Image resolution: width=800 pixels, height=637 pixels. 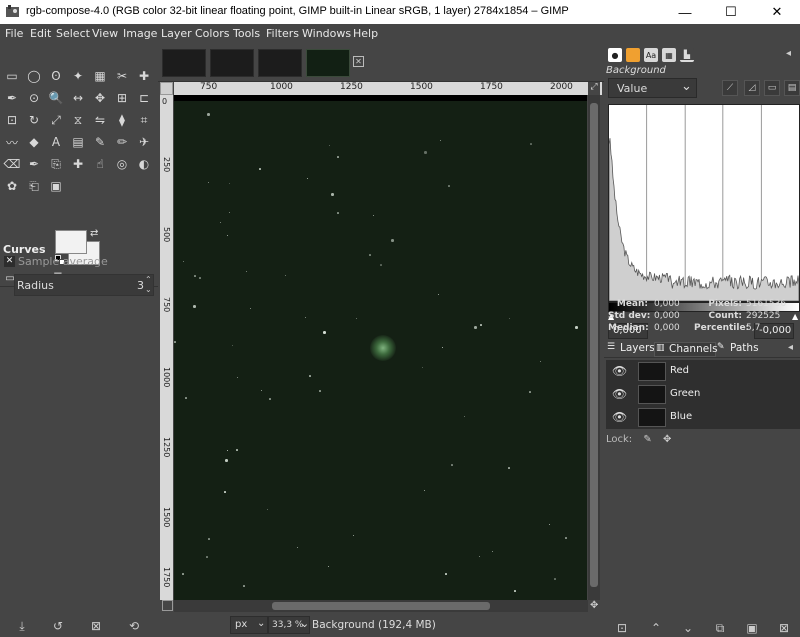 What do you see at coordinates (34, 186) in the screenshot?
I see `perspective-clone-icon: ⎗` at bounding box center [34, 186].